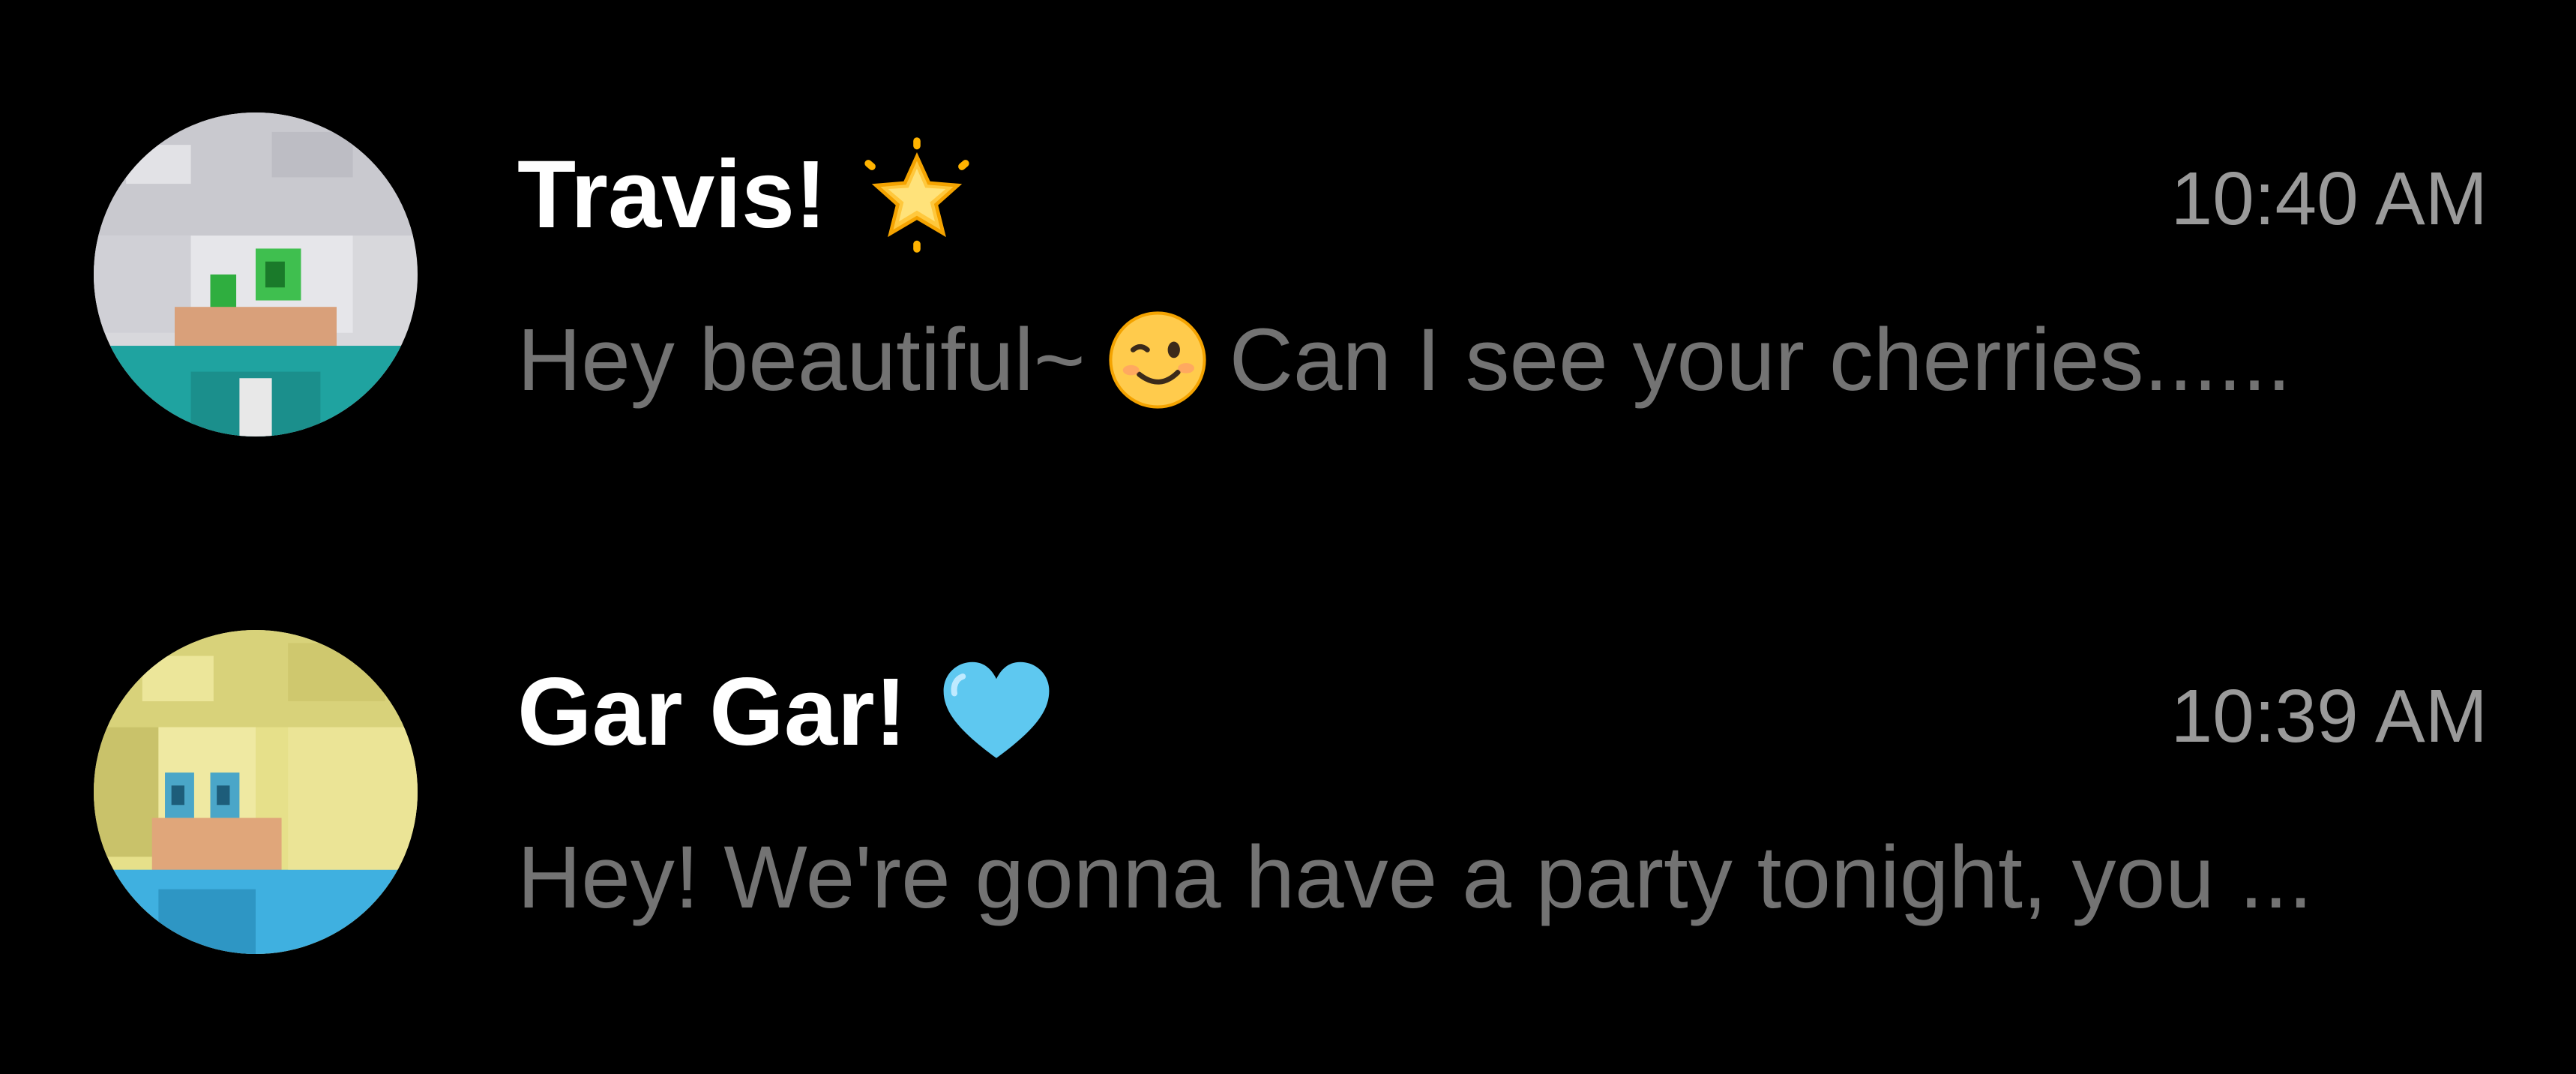  I want to click on contact-name-line: Travis!, so click(747, 195).